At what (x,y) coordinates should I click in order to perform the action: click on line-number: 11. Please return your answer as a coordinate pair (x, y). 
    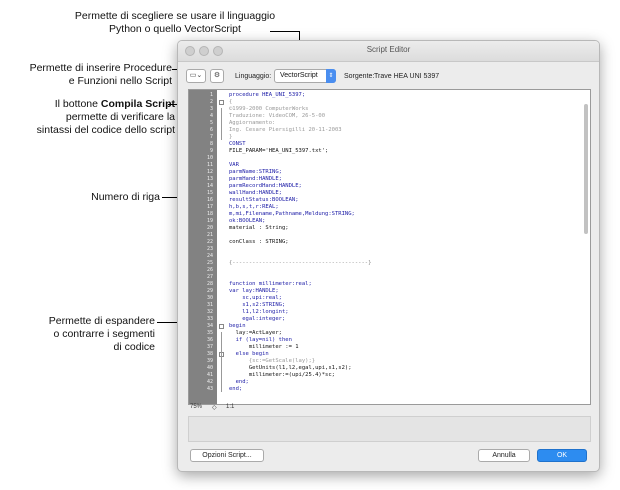
    Looking at the image, I should click on (209, 165).